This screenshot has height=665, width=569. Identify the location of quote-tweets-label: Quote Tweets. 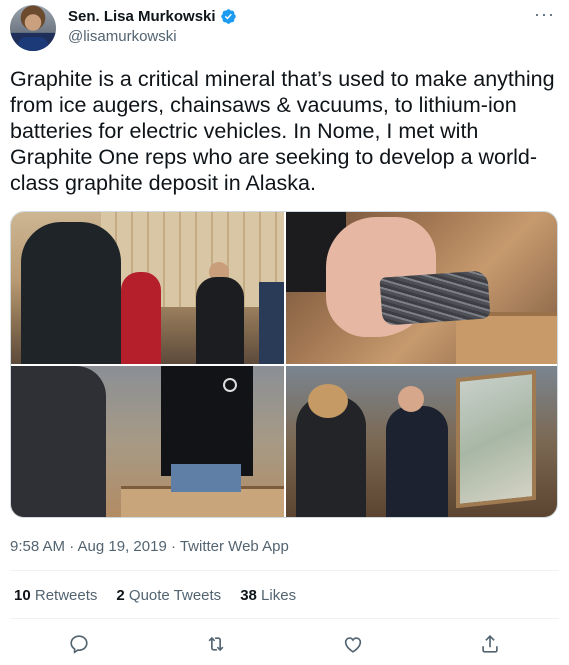
(175, 595).